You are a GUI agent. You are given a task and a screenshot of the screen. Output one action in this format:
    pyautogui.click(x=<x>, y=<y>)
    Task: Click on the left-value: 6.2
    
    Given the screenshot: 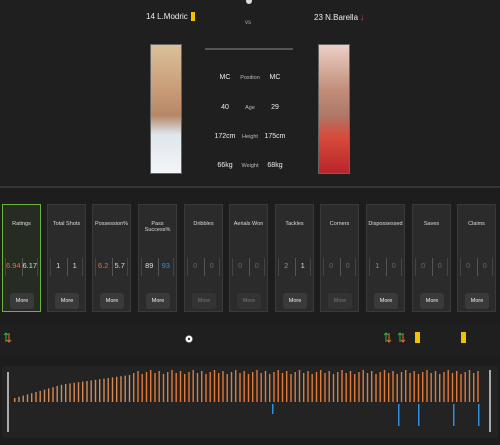 What is the action you would take?
    pyautogui.click(x=103, y=265)
    